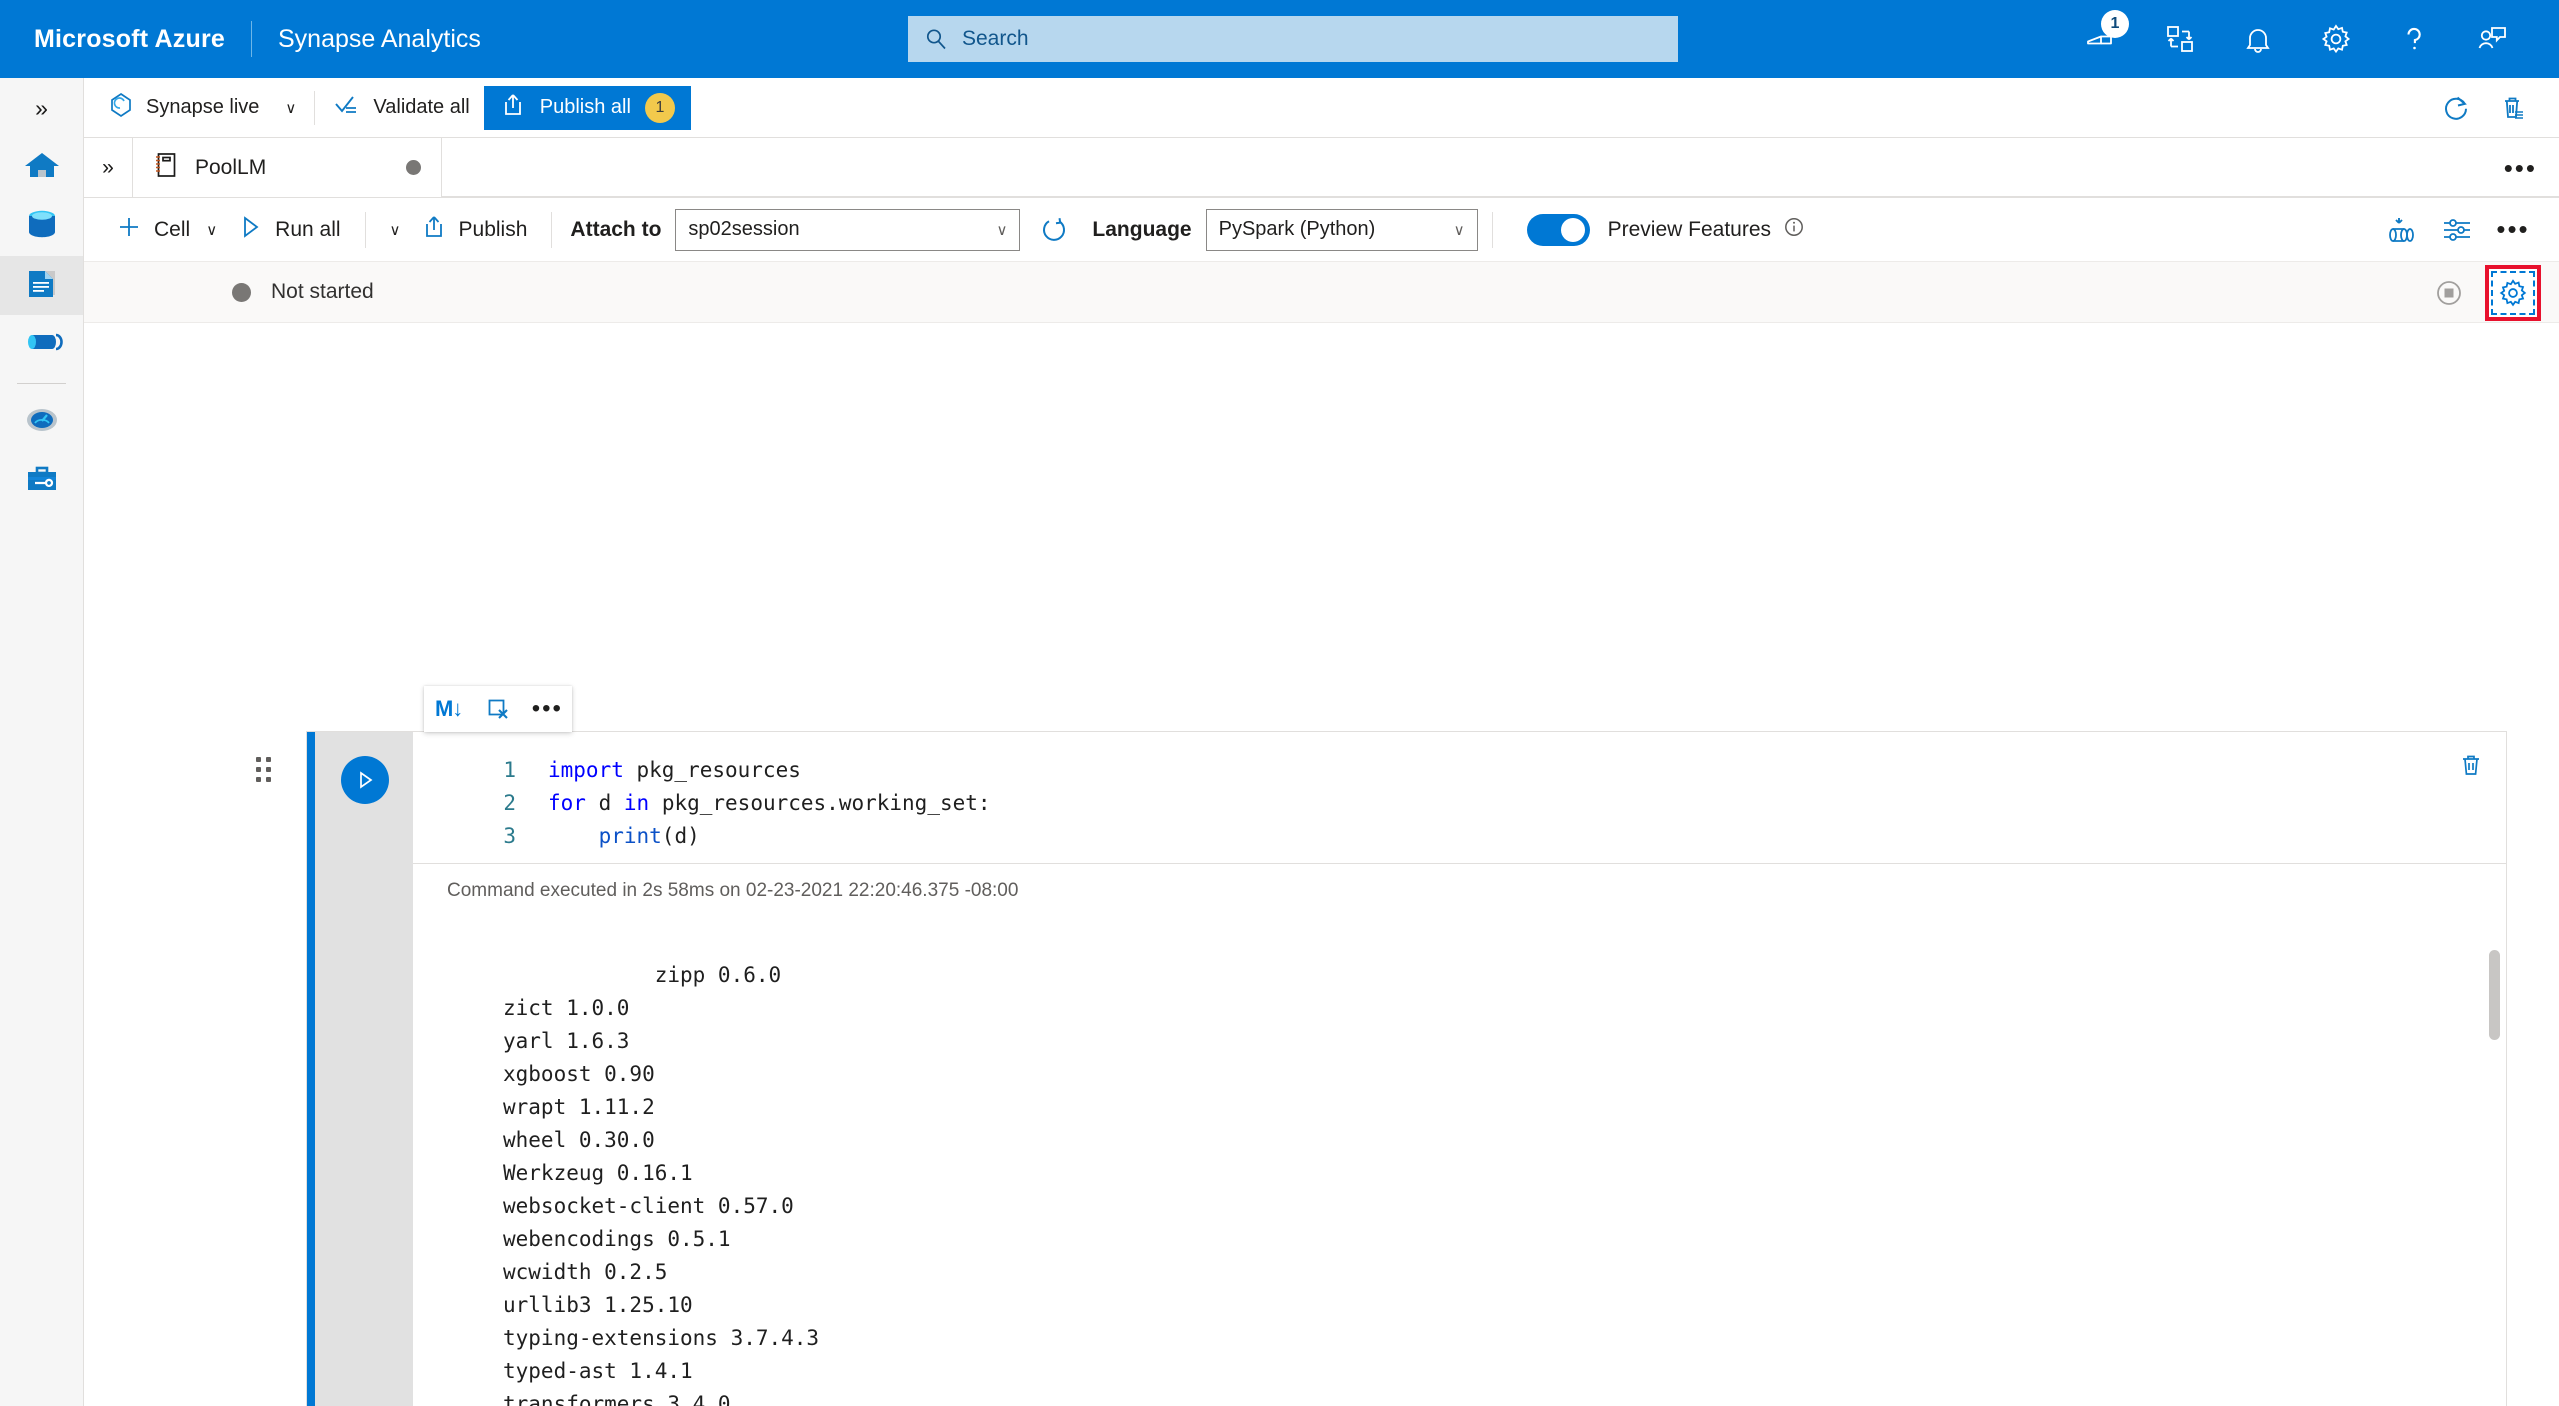 Image resolution: width=2559 pixels, height=1406 pixels. I want to click on home-icon, so click(42, 167).